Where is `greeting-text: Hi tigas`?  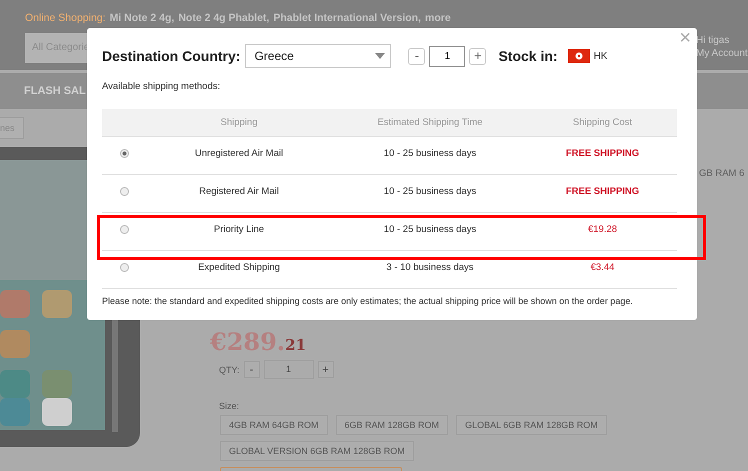
greeting-text: Hi tigas is located at coordinates (713, 40).